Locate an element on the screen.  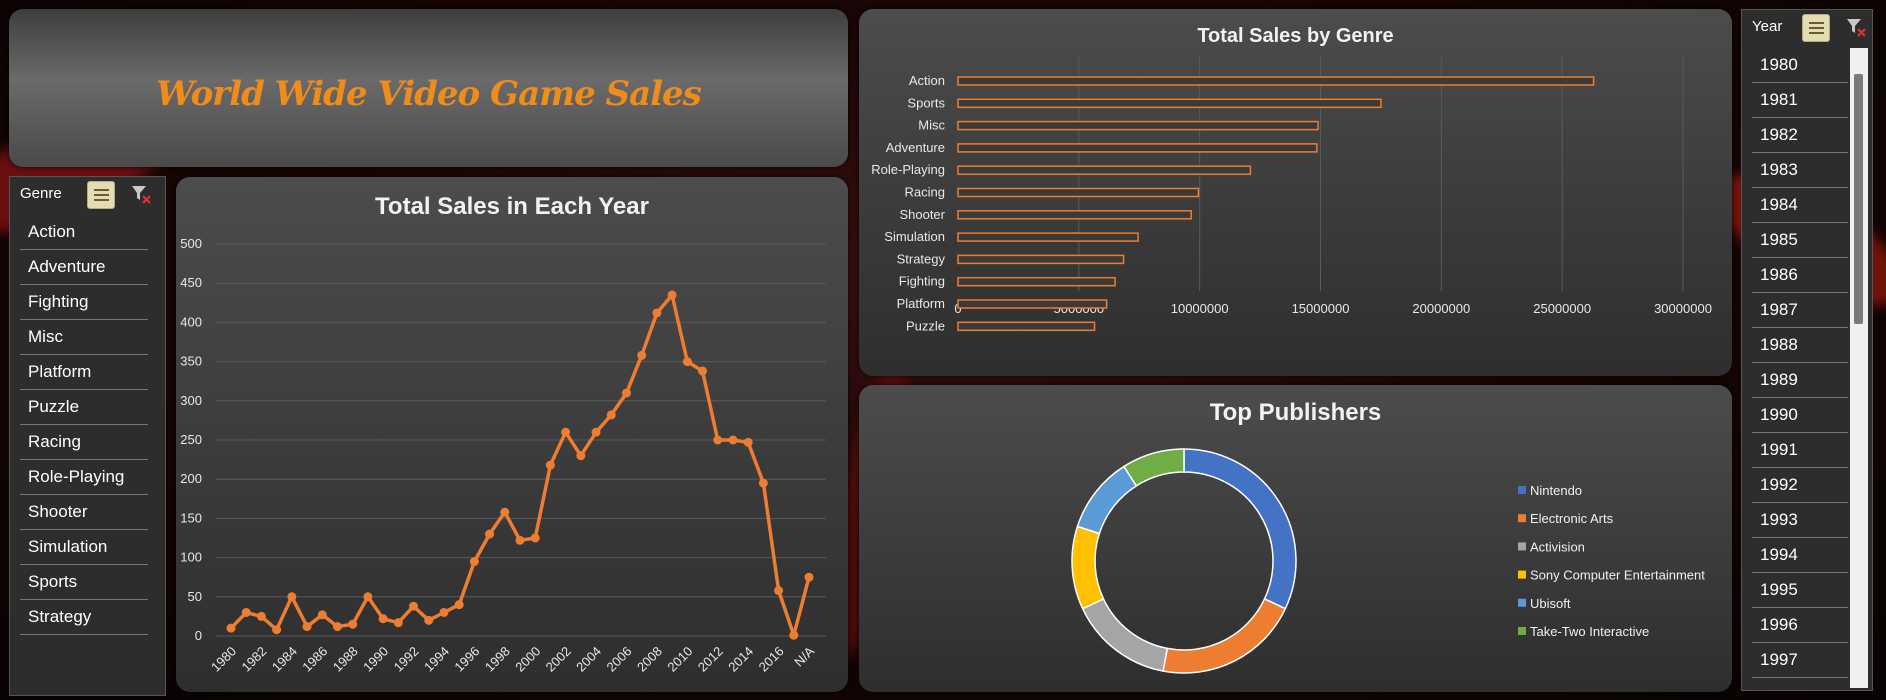
scrollbar-thumb is located at coordinates (1858, 199).